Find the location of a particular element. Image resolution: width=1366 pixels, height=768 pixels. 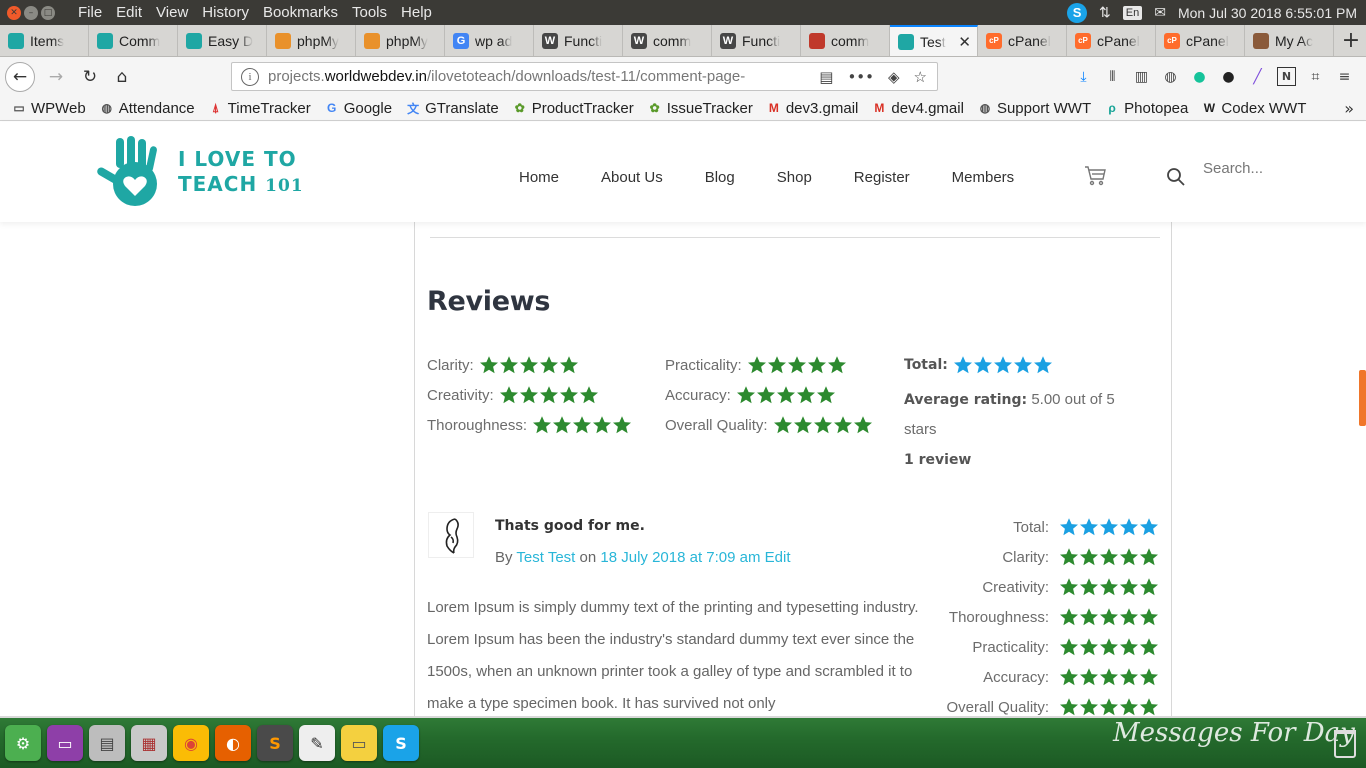

bookmark-item: ◍ Attendance is located at coordinates (146, 108).